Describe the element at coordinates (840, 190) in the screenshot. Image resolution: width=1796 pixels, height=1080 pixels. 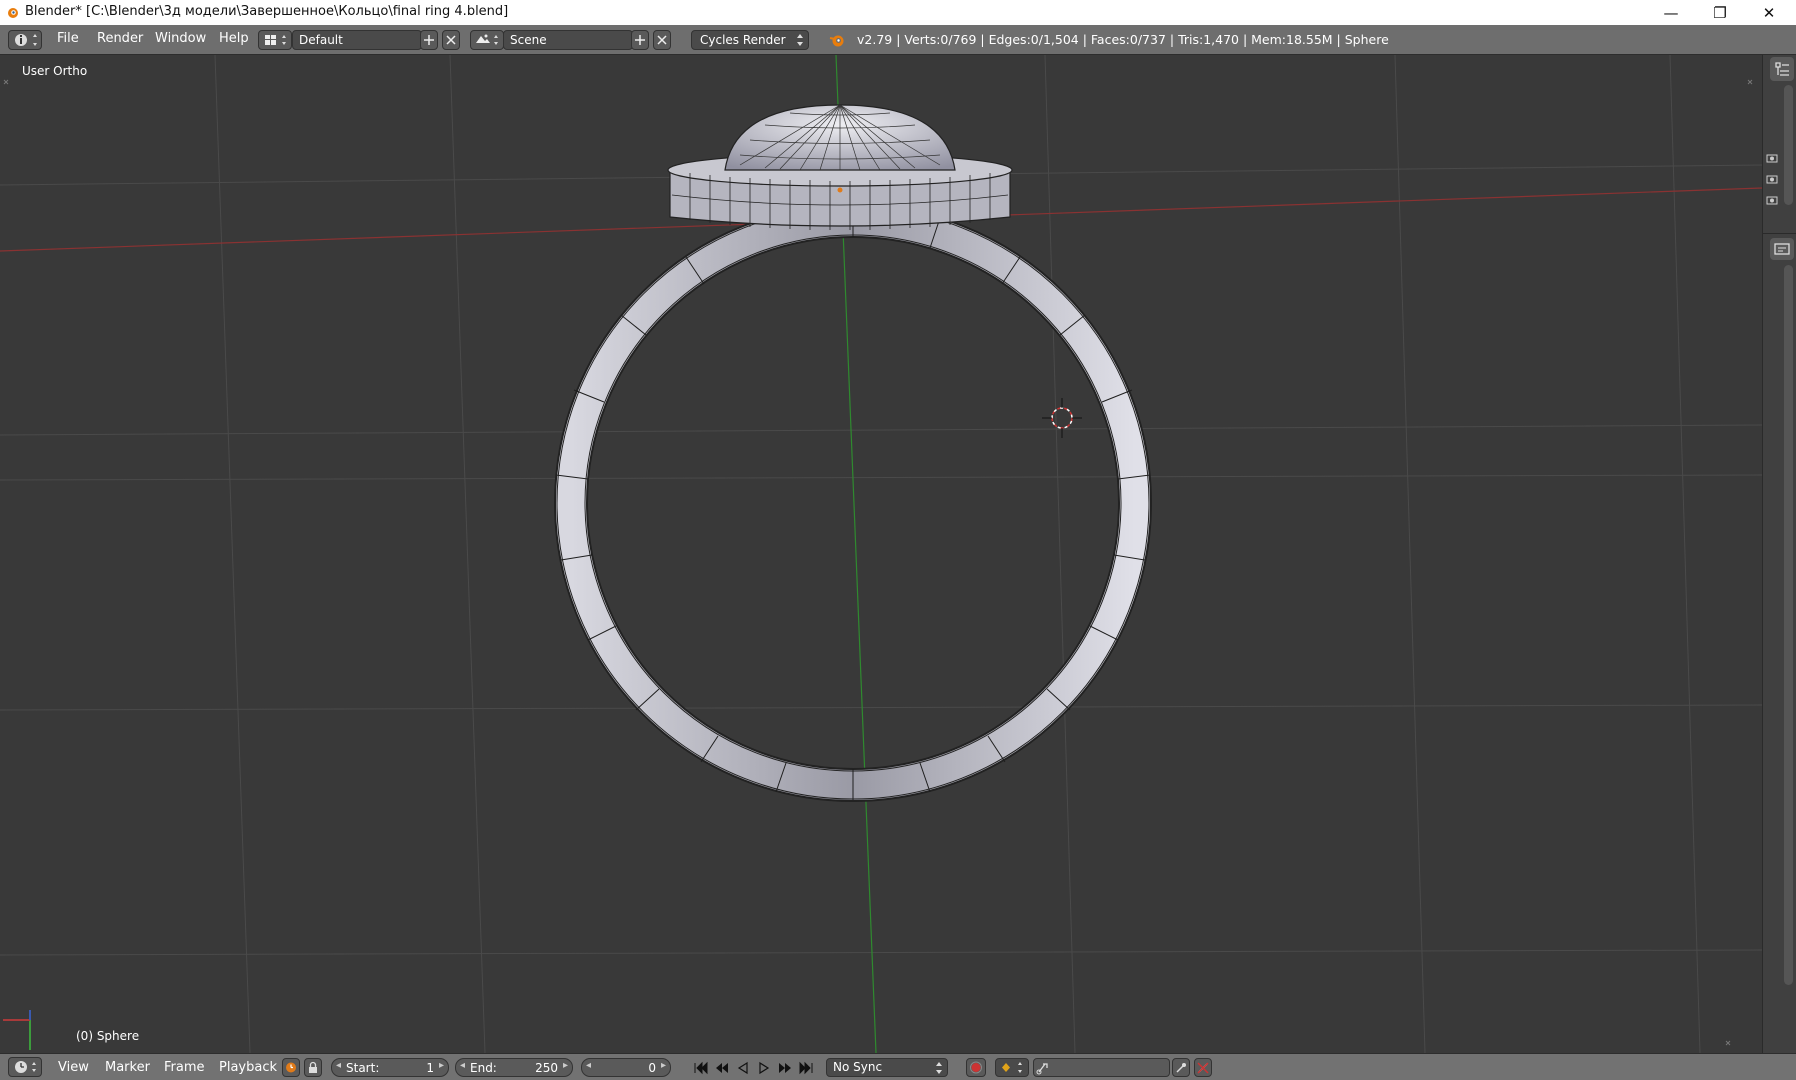
I see `object-origin-point` at that location.